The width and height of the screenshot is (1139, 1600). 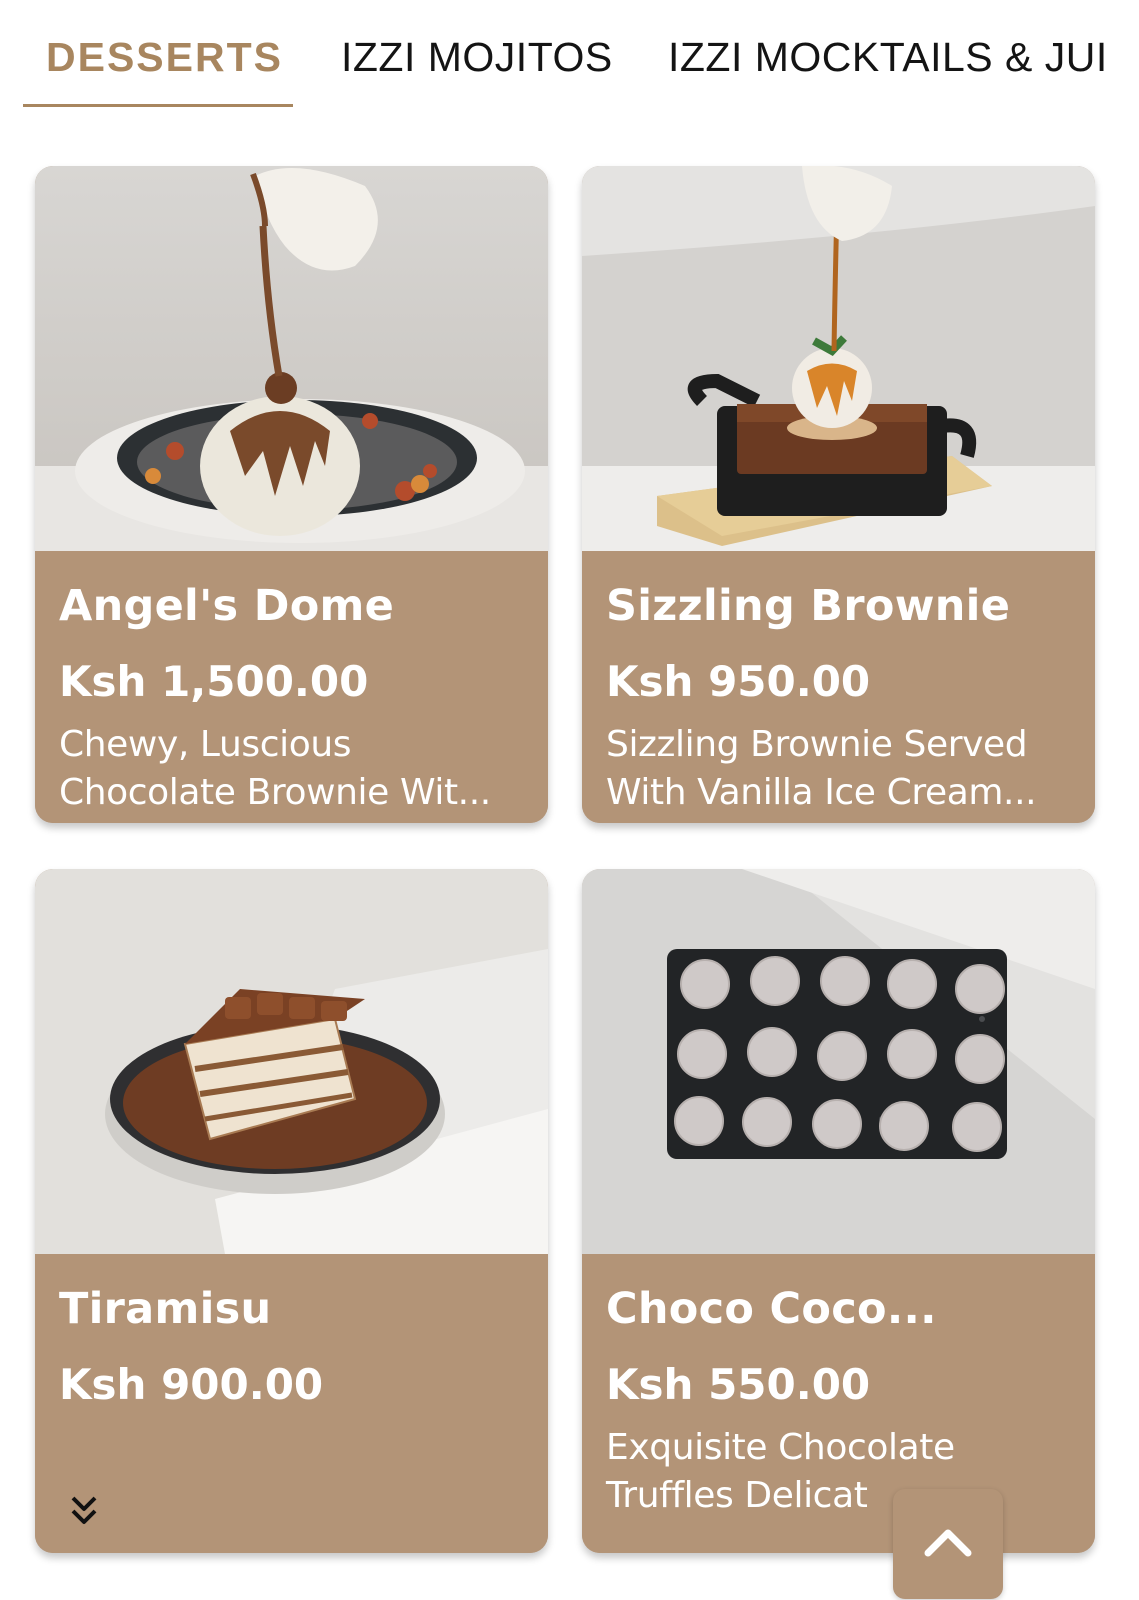 I want to click on tab-izzi-mocktails-juices: IZZI MOCKTAILS & JUI, so click(x=888, y=57).